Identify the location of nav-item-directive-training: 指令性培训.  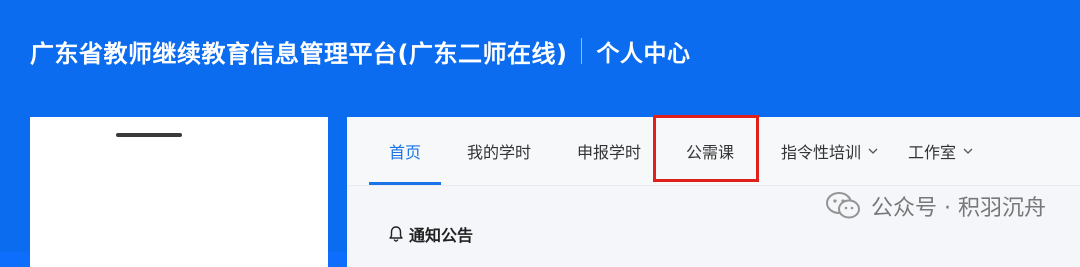
(830, 151).